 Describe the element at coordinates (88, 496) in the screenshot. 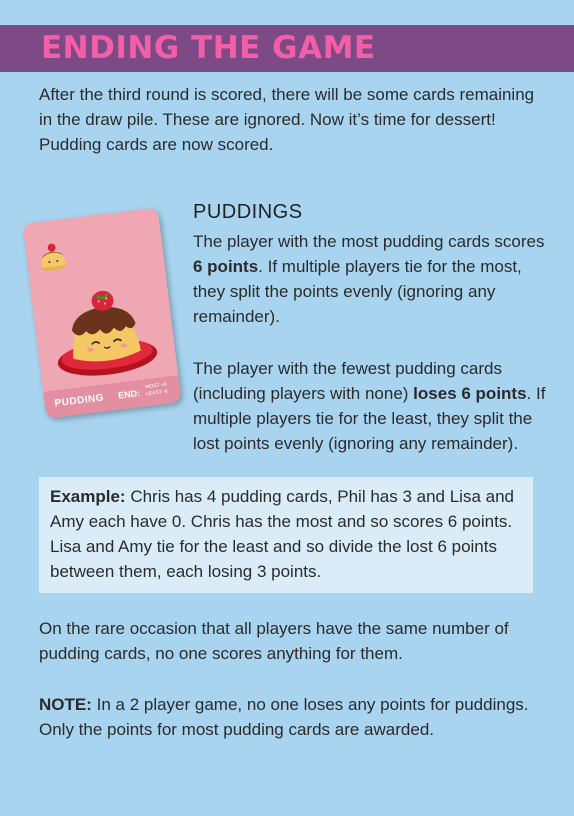

I see `example-label: Example:` at that location.